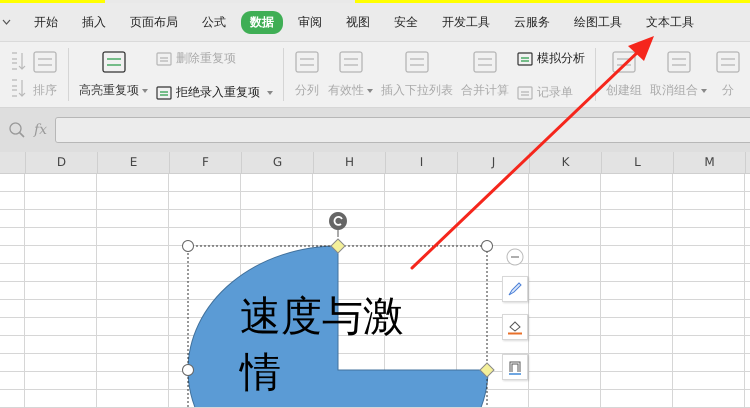 The width and height of the screenshot is (750, 408). I want to click on fill-button, so click(515, 327).